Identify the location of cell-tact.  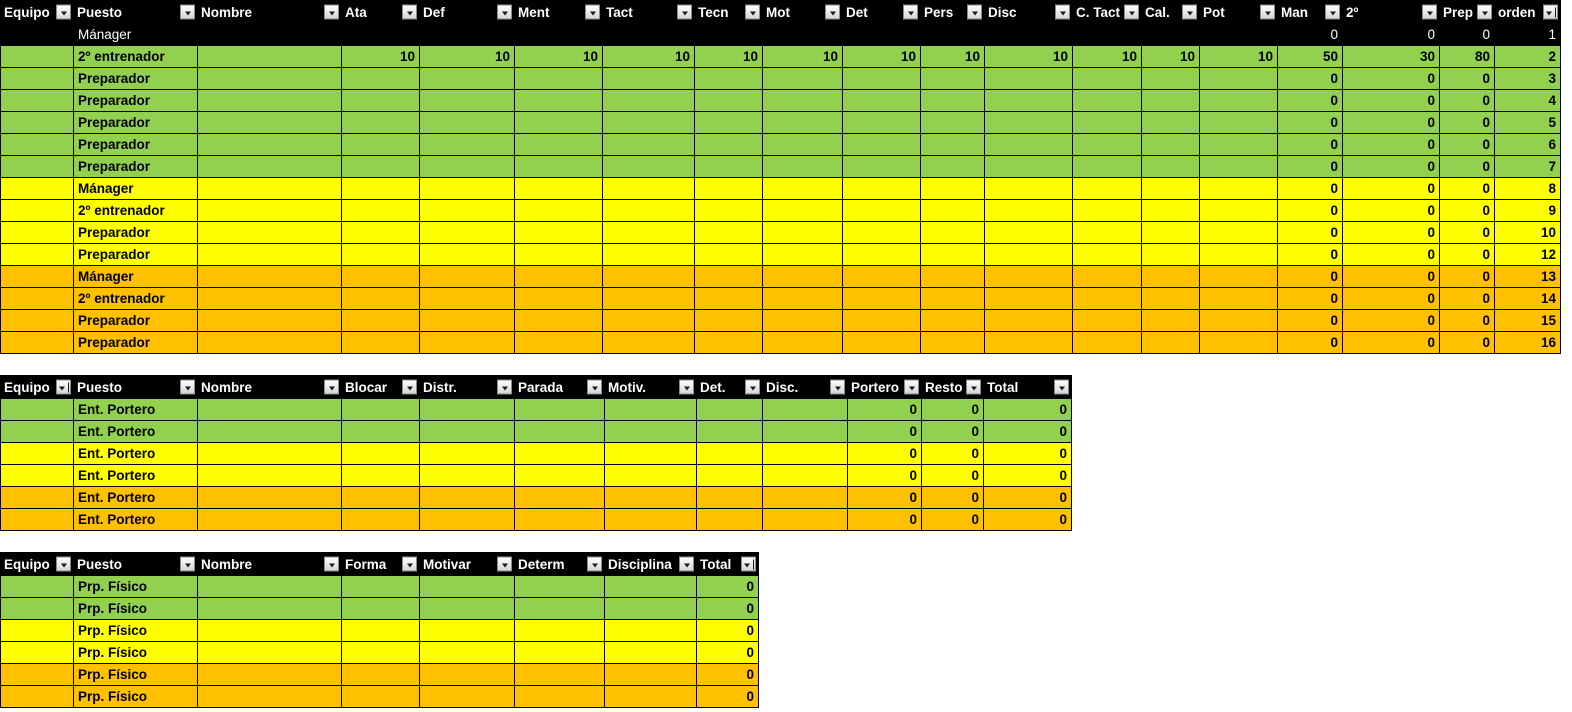
(648, 78).